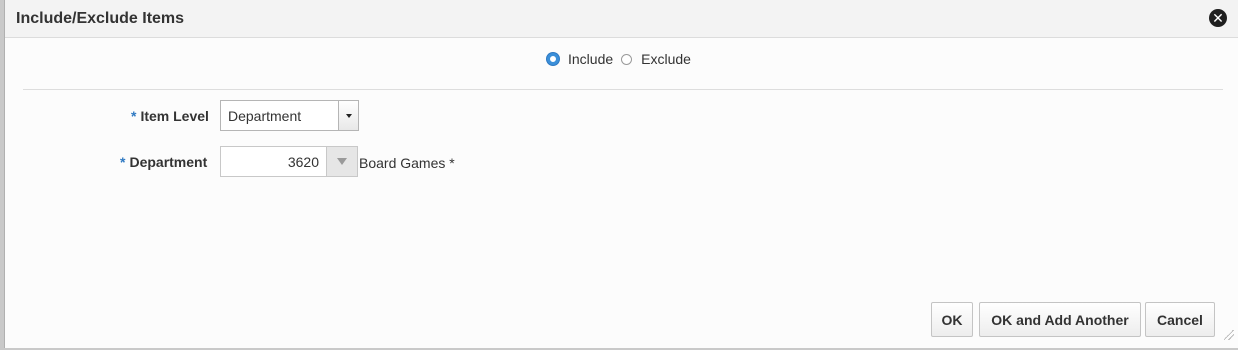  I want to click on exclude-radio-label: Exclude, so click(666, 59).